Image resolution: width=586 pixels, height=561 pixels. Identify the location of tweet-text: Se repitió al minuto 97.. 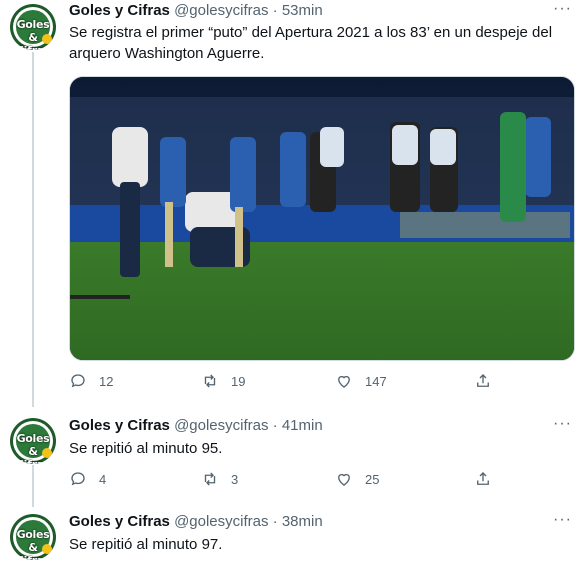
(146, 544).